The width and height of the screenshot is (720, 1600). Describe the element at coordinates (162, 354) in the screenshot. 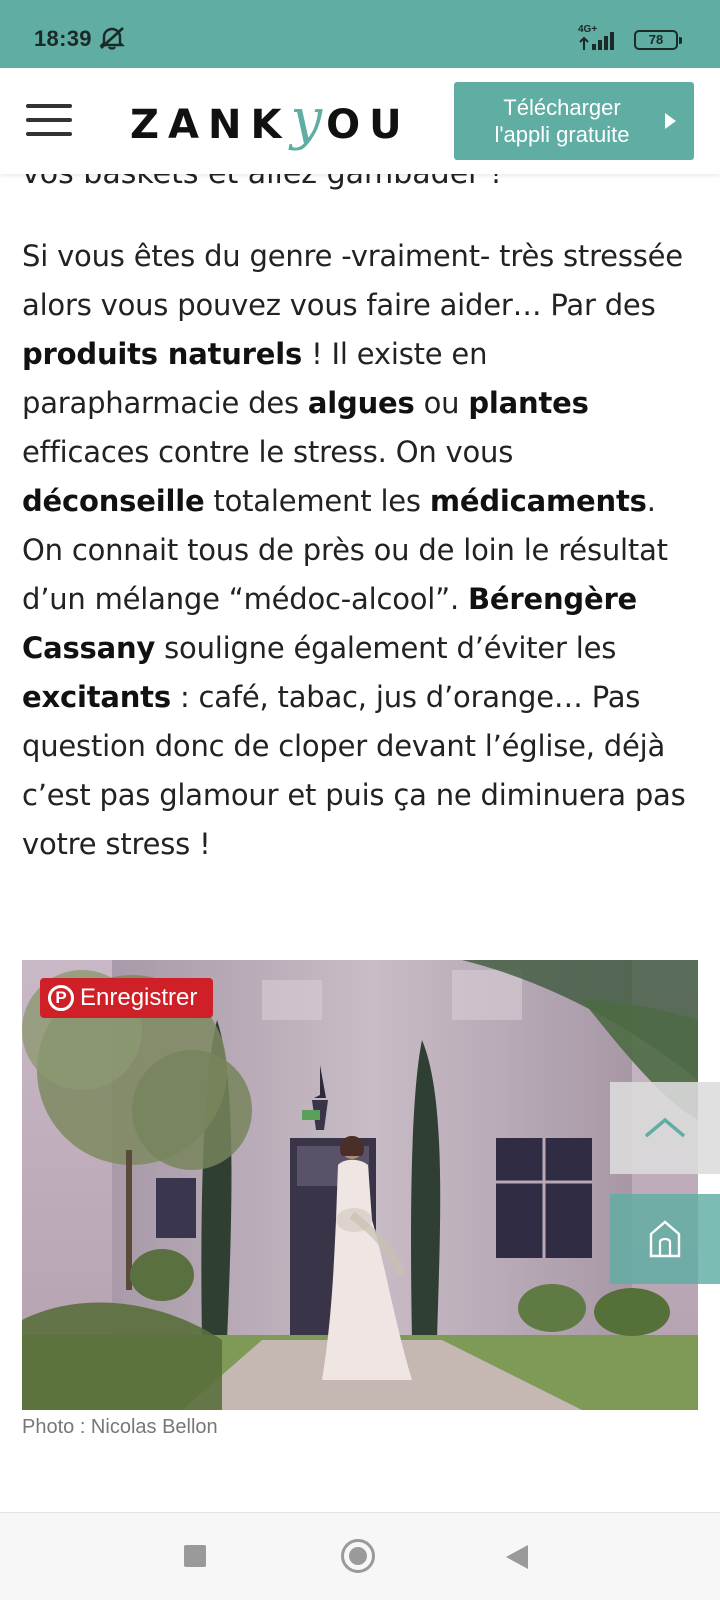

I see `emphasis-text: produits naturels` at that location.